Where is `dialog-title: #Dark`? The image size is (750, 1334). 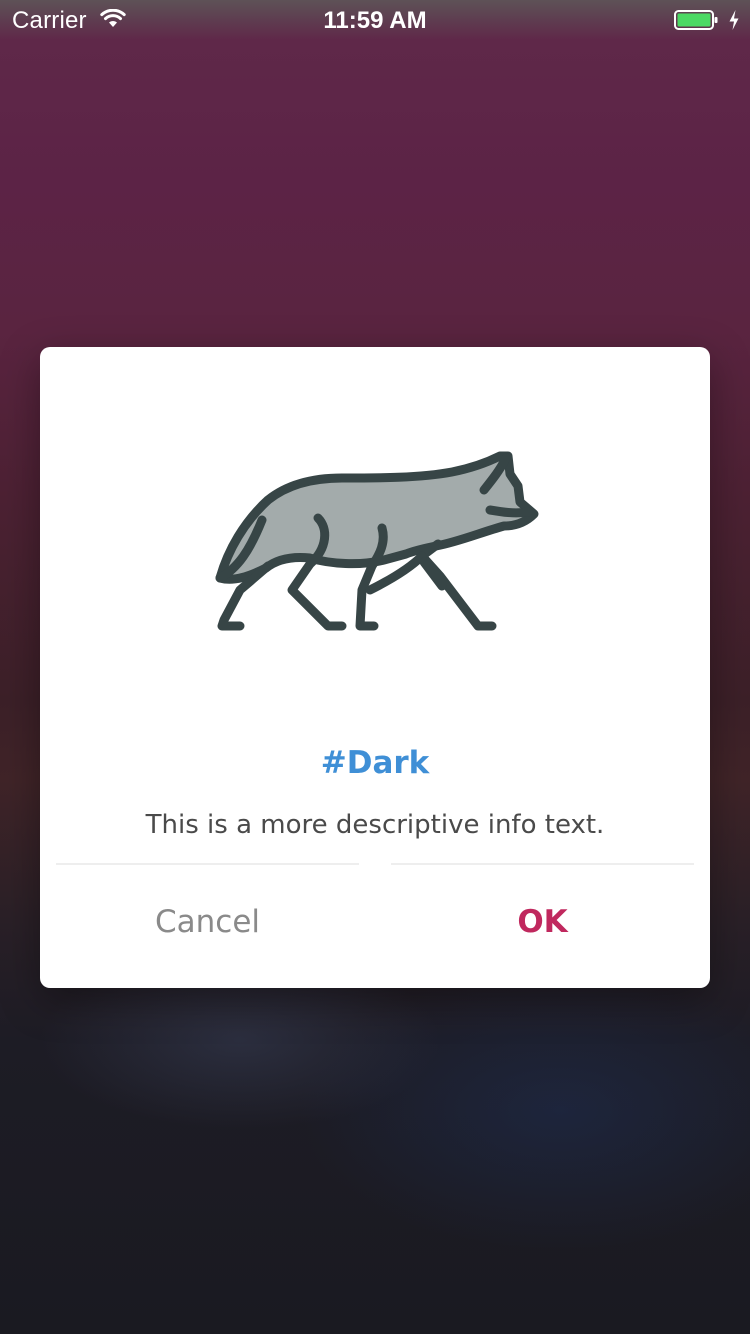
dialog-title: #Dark is located at coordinates (375, 763).